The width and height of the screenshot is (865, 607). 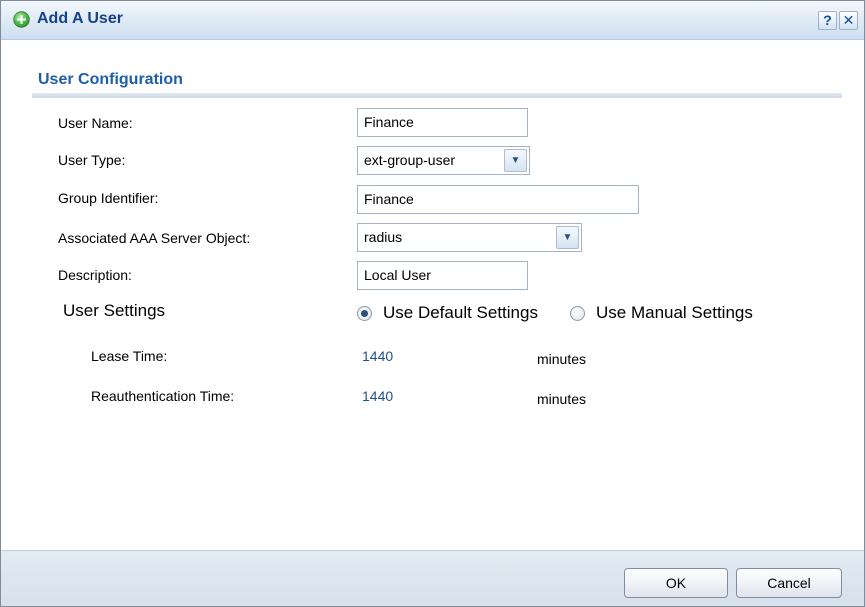 I want to click on aaa-server-value: radius, so click(x=383, y=237).